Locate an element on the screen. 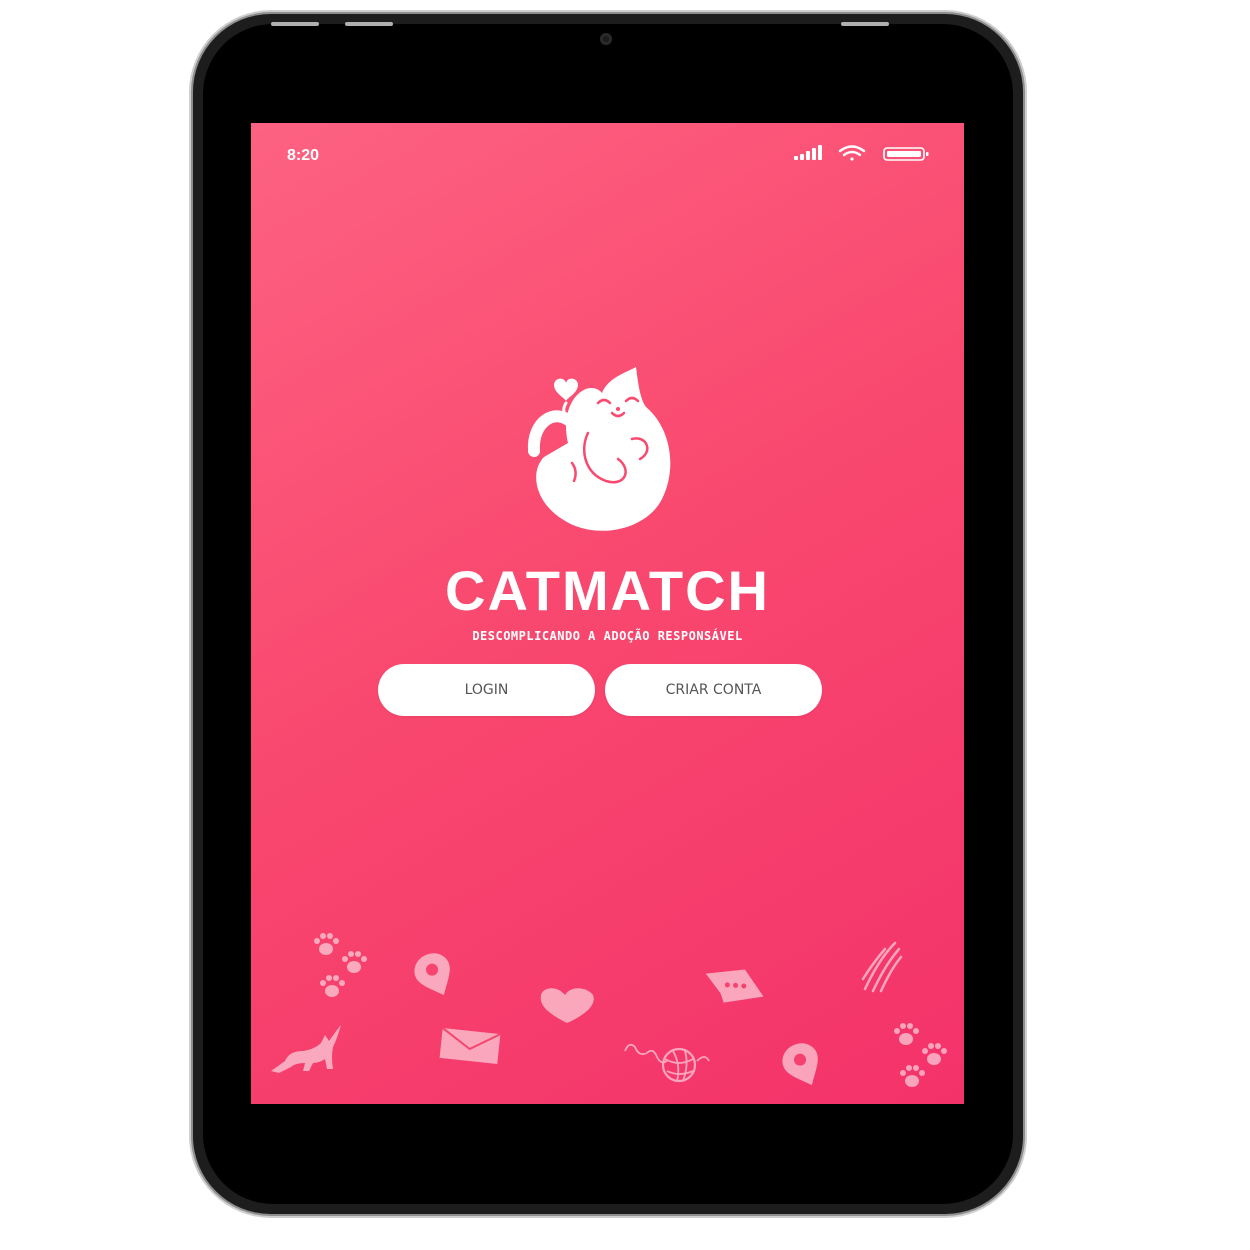  status-icons is located at coordinates (861, 153).